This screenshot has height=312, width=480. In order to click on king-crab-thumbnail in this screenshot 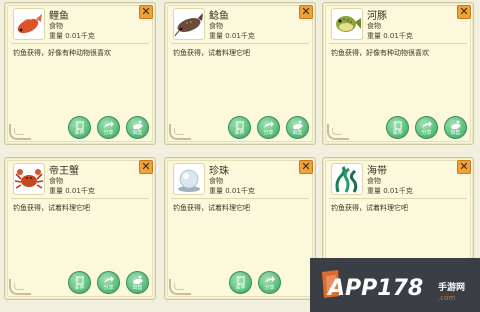, I will do `click(29, 179)`.